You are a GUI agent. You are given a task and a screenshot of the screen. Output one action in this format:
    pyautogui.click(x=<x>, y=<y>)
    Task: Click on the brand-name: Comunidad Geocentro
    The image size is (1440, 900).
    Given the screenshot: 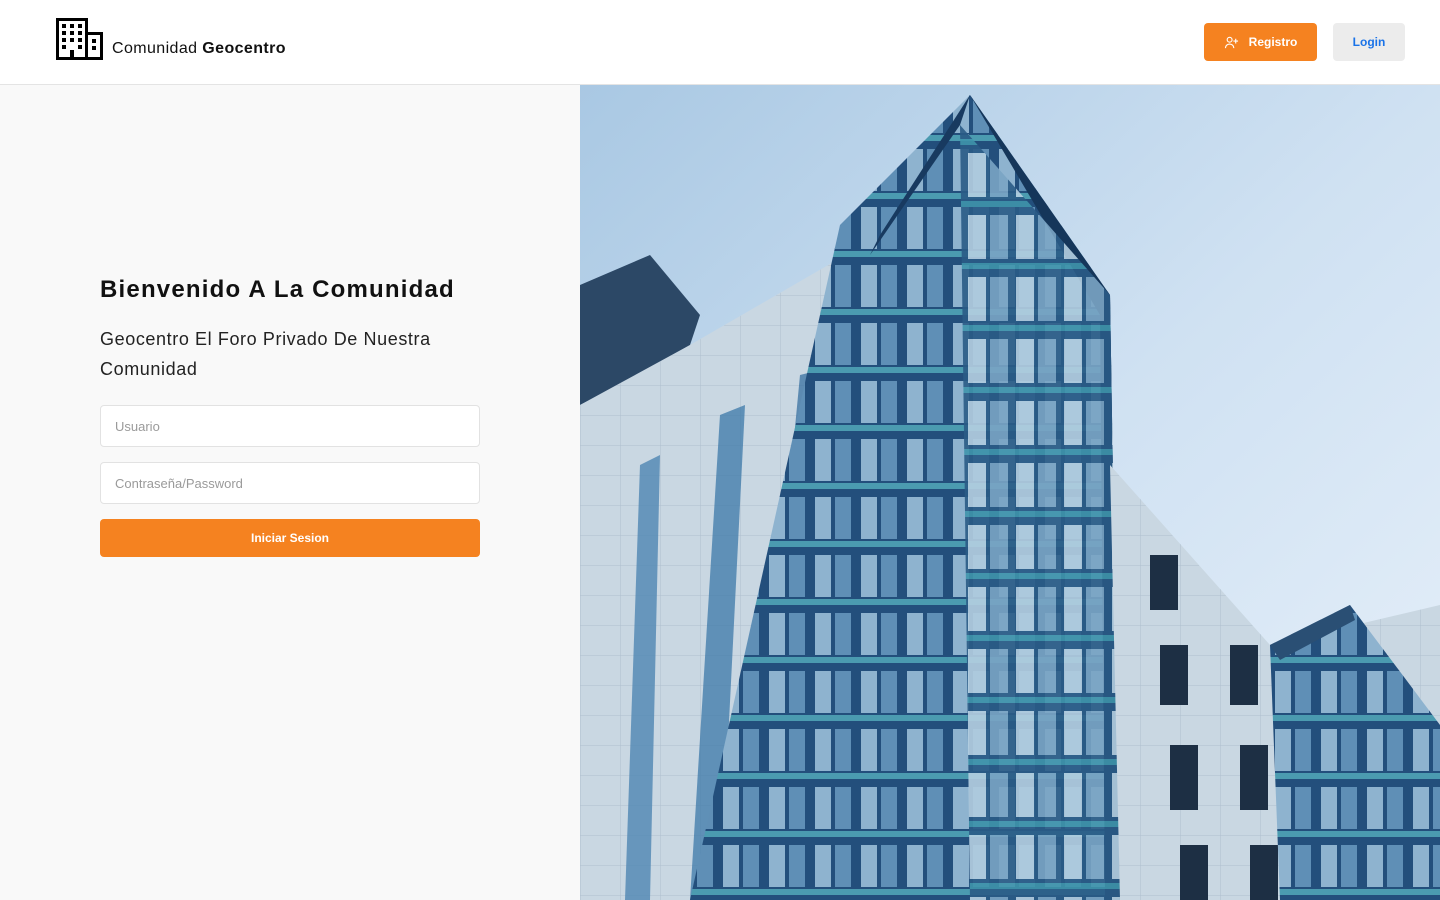 What is the action you would take?
    pyautogui.click(x=199, y=49)
    